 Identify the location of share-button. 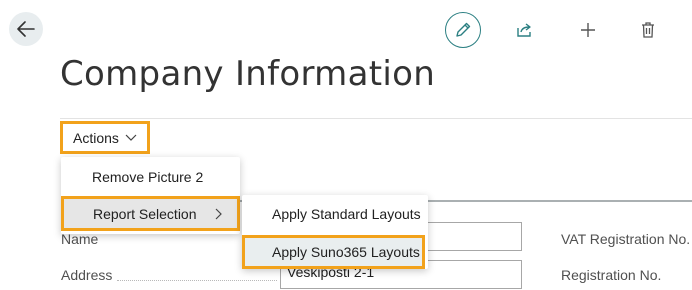
(525, 30).